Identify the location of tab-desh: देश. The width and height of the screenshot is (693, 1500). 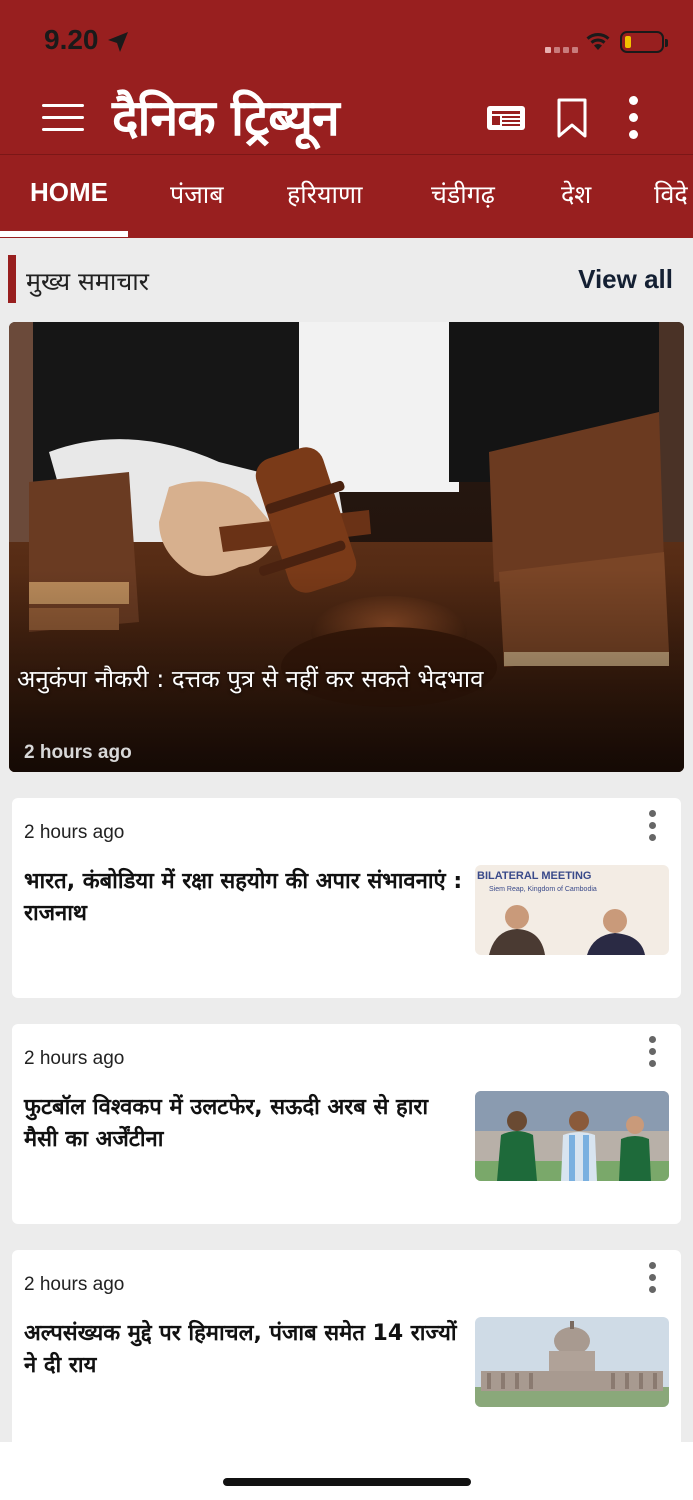
(576, 194).